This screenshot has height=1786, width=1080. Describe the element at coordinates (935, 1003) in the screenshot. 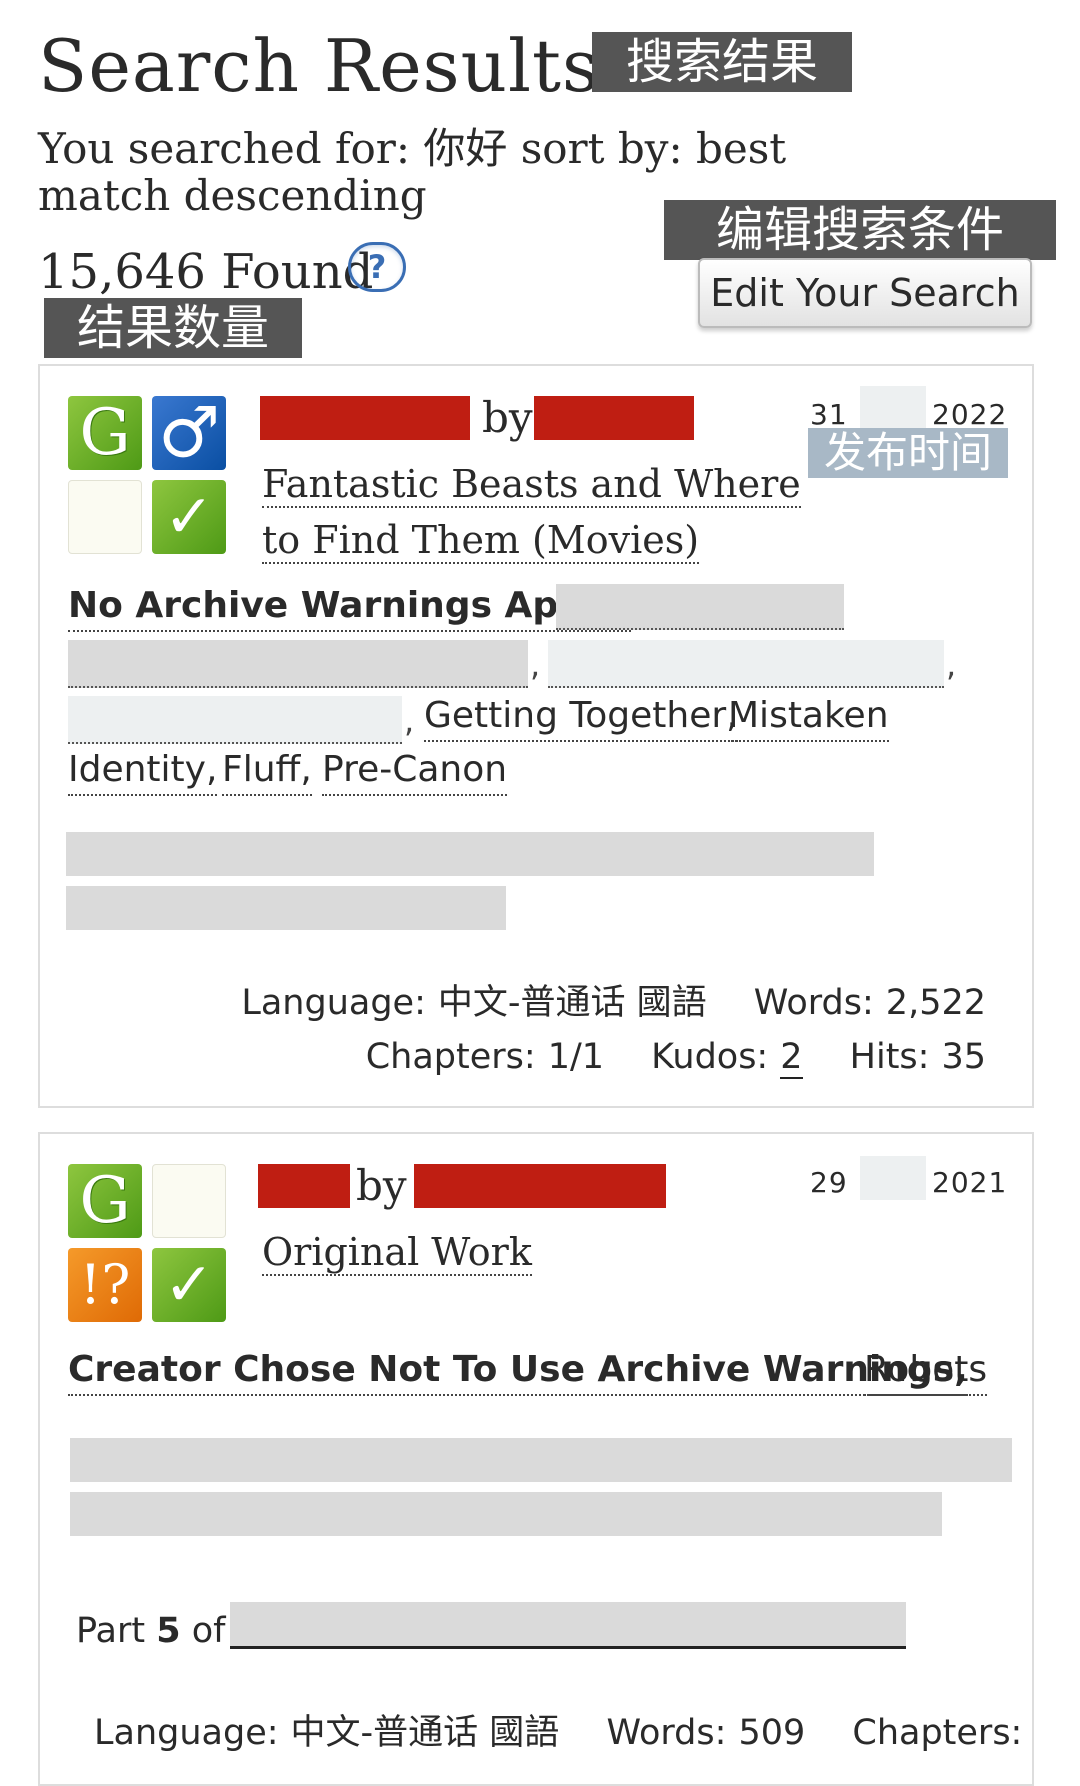

I see `words-value: 2,522` at that location.